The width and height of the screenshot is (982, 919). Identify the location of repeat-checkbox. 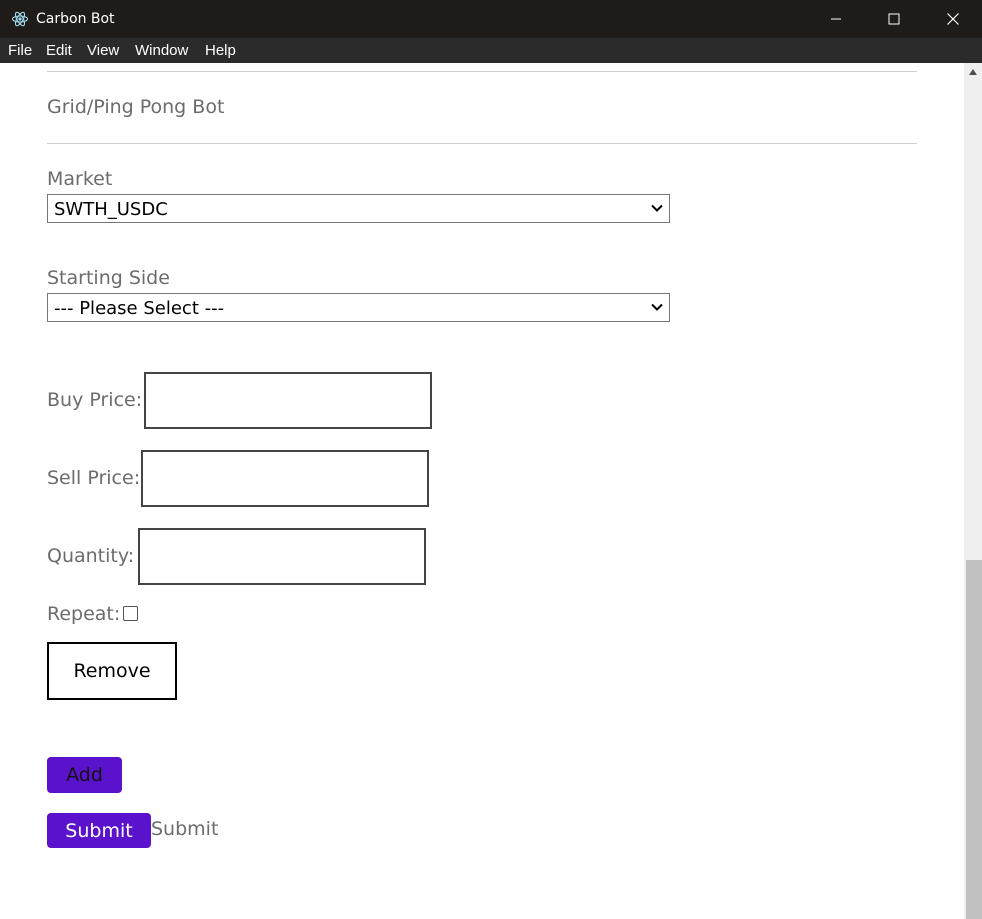
(130, 613).